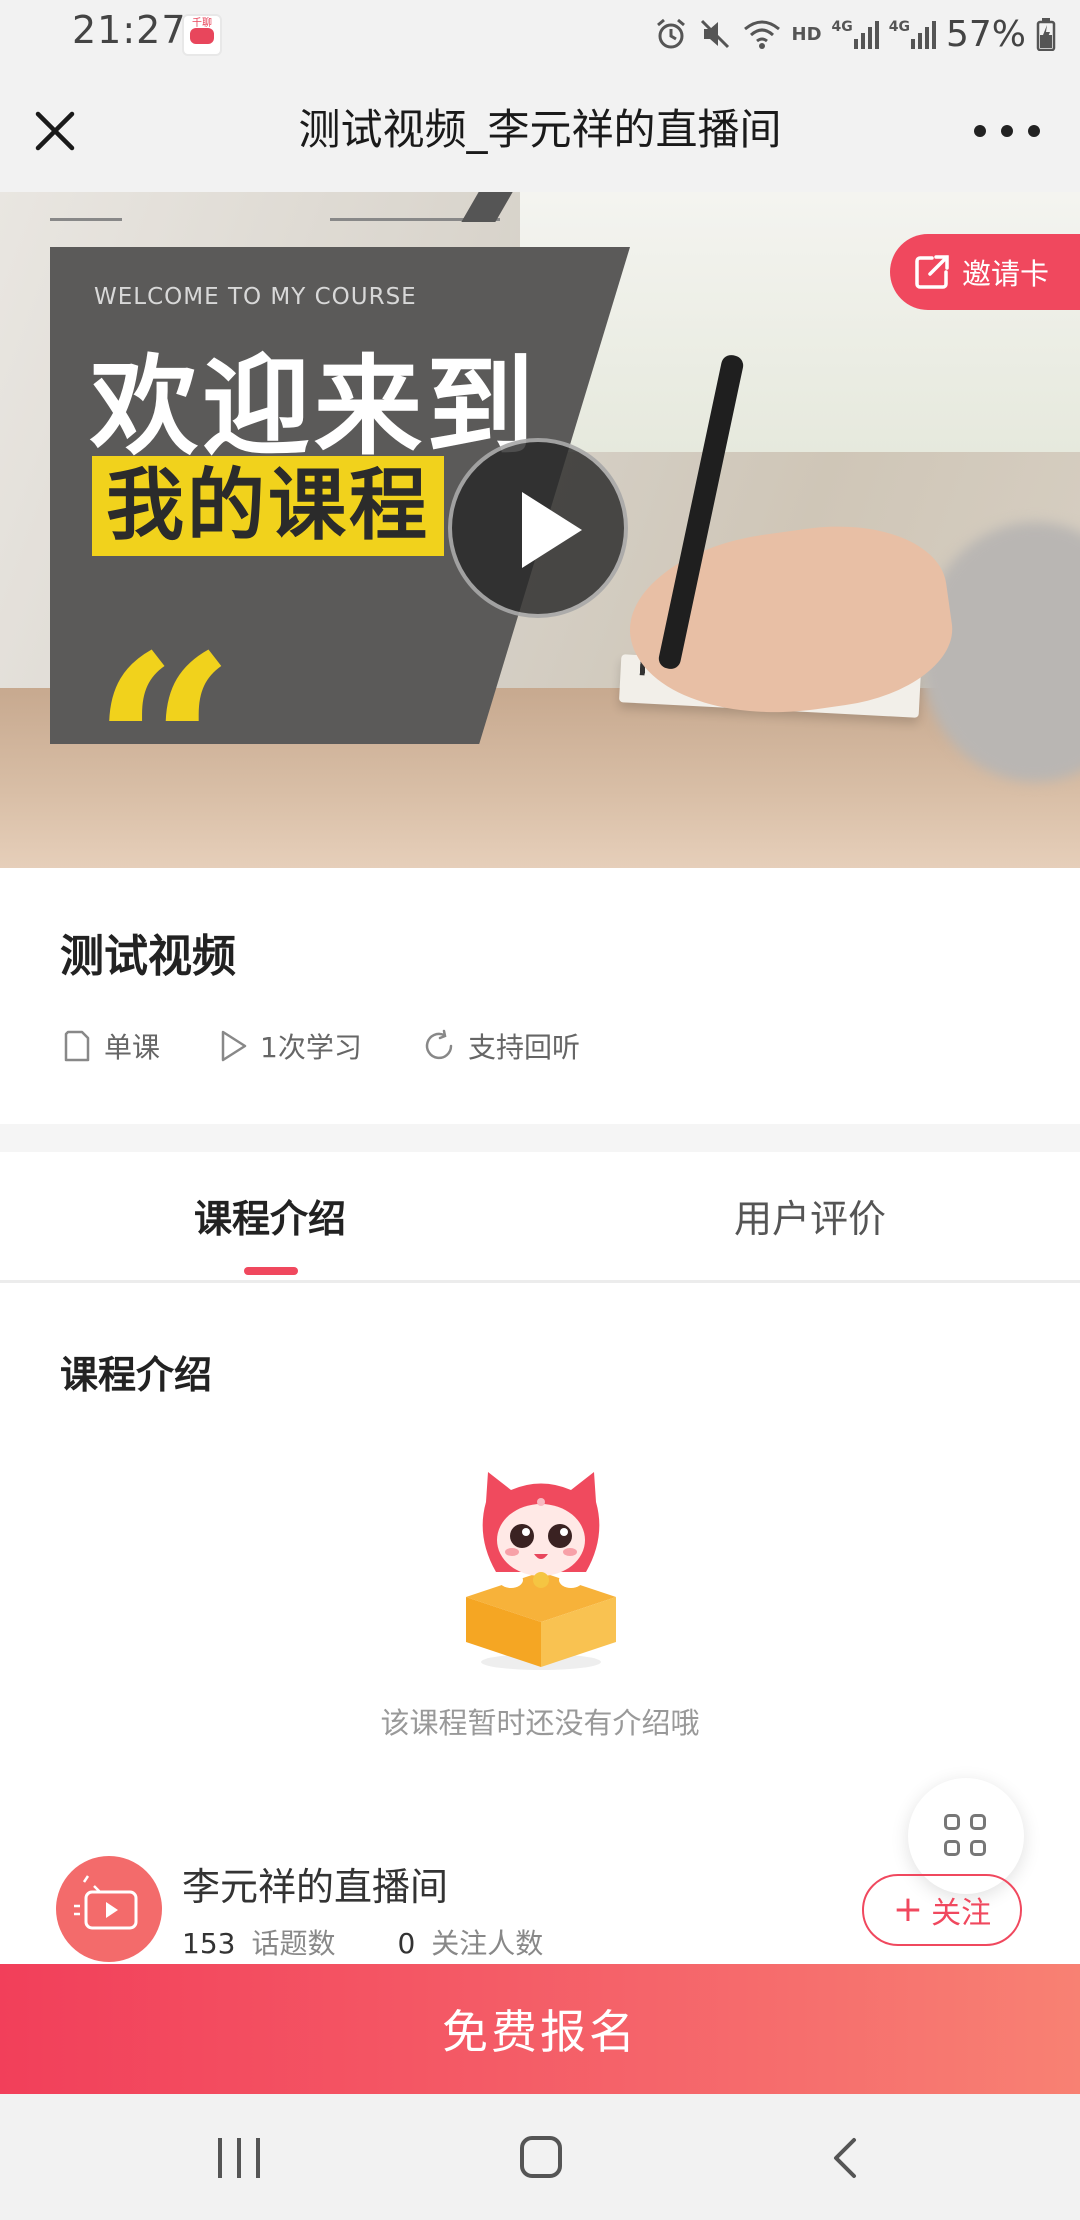 This screenshot has width=1080, height=2220. I want to click on cover-highlight-text: 我的课程, so click(268, 506).